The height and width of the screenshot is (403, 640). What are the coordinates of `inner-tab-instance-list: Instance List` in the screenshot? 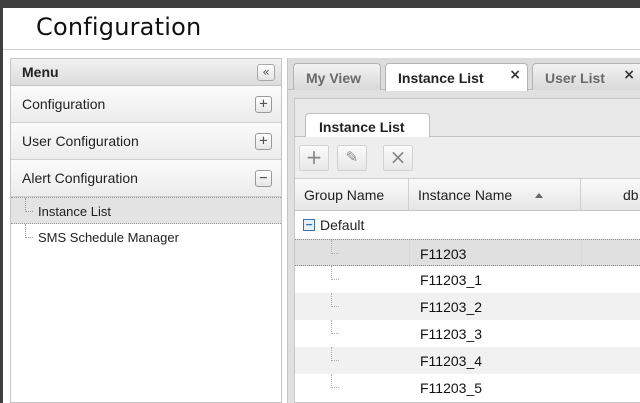 It's located at (367, 125).